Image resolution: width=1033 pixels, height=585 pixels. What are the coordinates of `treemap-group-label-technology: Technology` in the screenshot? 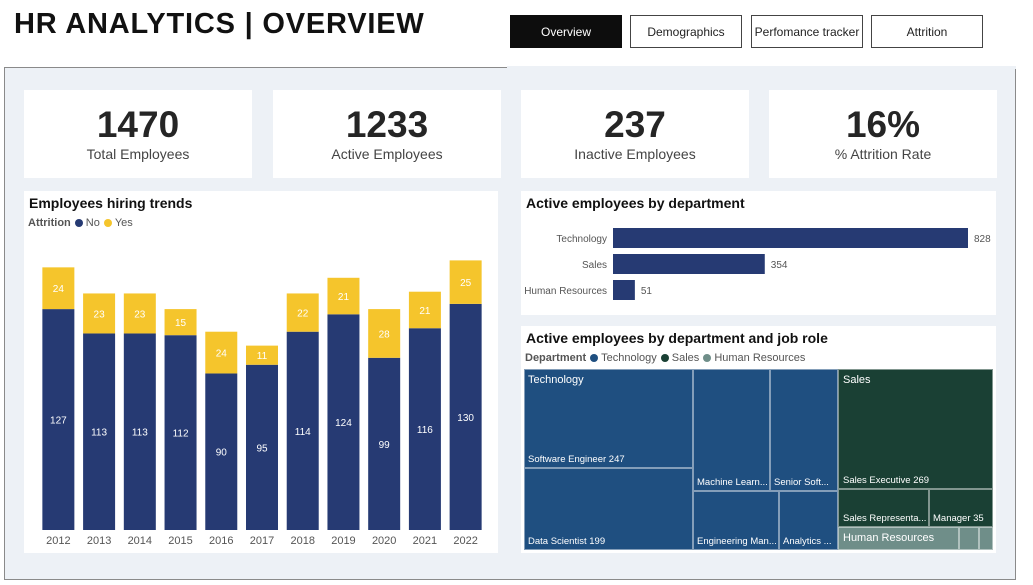 It's located at (556, 380).